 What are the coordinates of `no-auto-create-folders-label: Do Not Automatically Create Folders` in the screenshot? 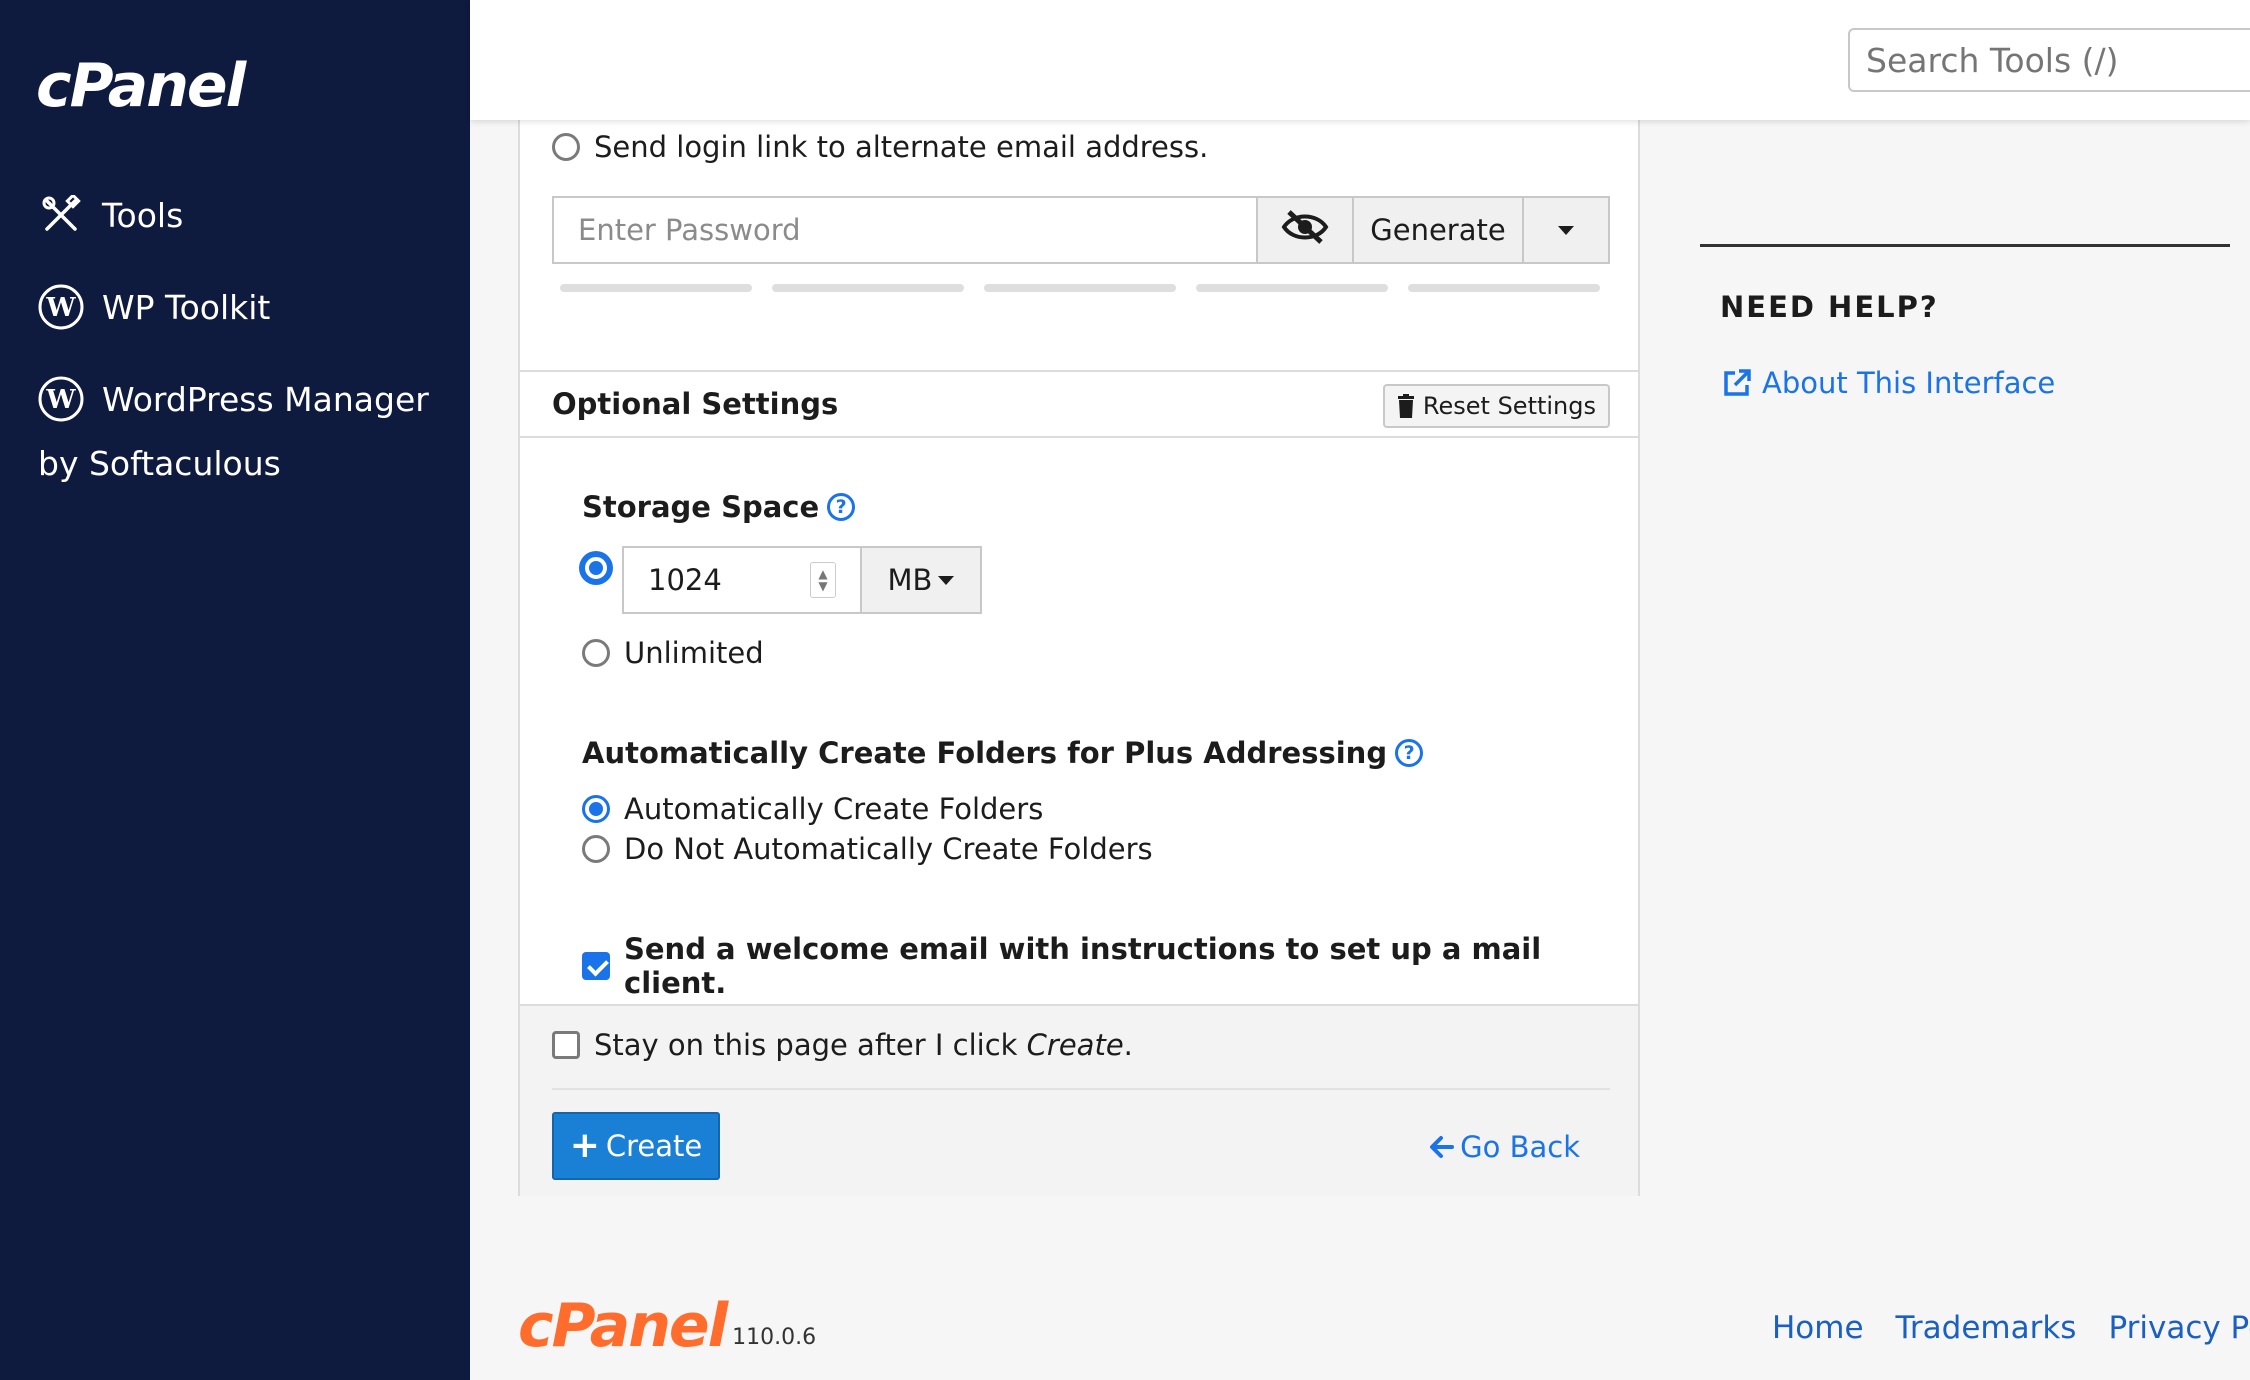 It's located at (888, 849).